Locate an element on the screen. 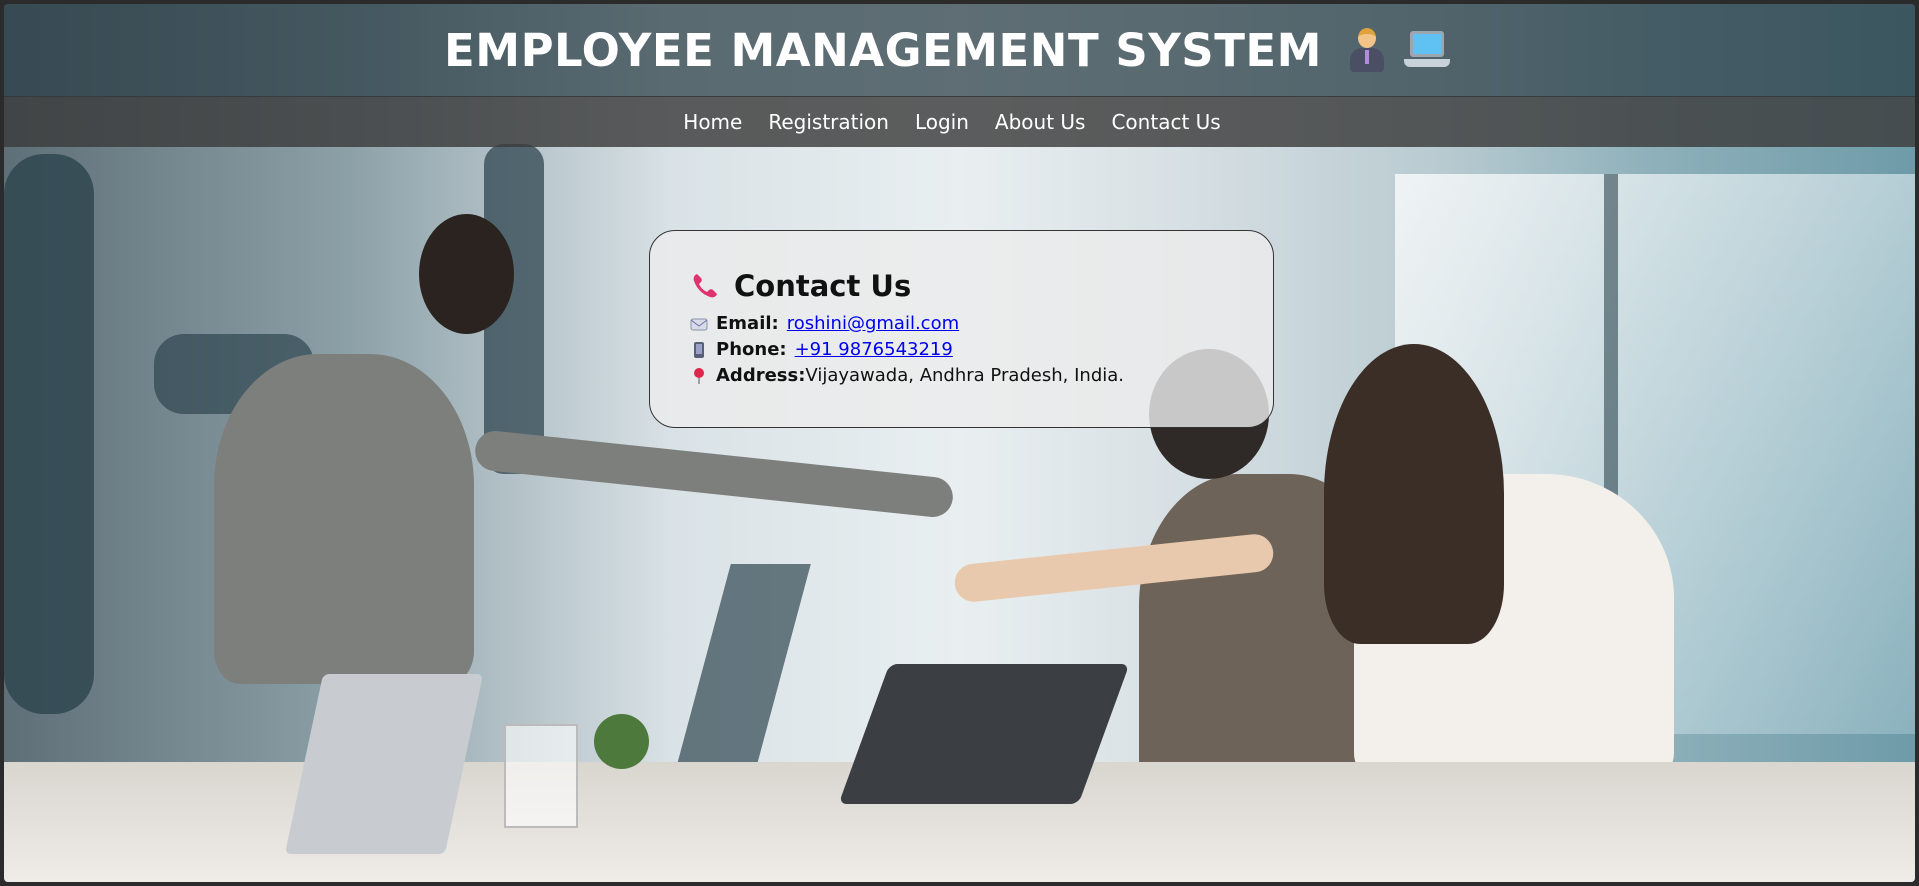  laptop-icon is located at coordinates (1426, 50).